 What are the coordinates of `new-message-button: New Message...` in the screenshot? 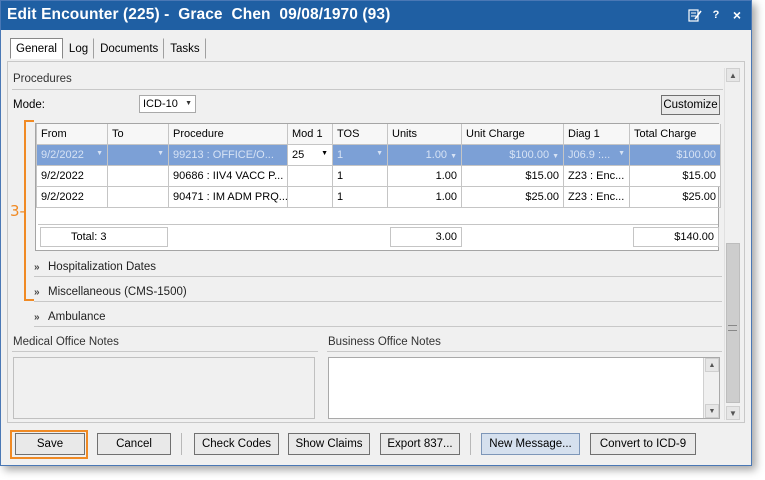 It's located at (530, 444).